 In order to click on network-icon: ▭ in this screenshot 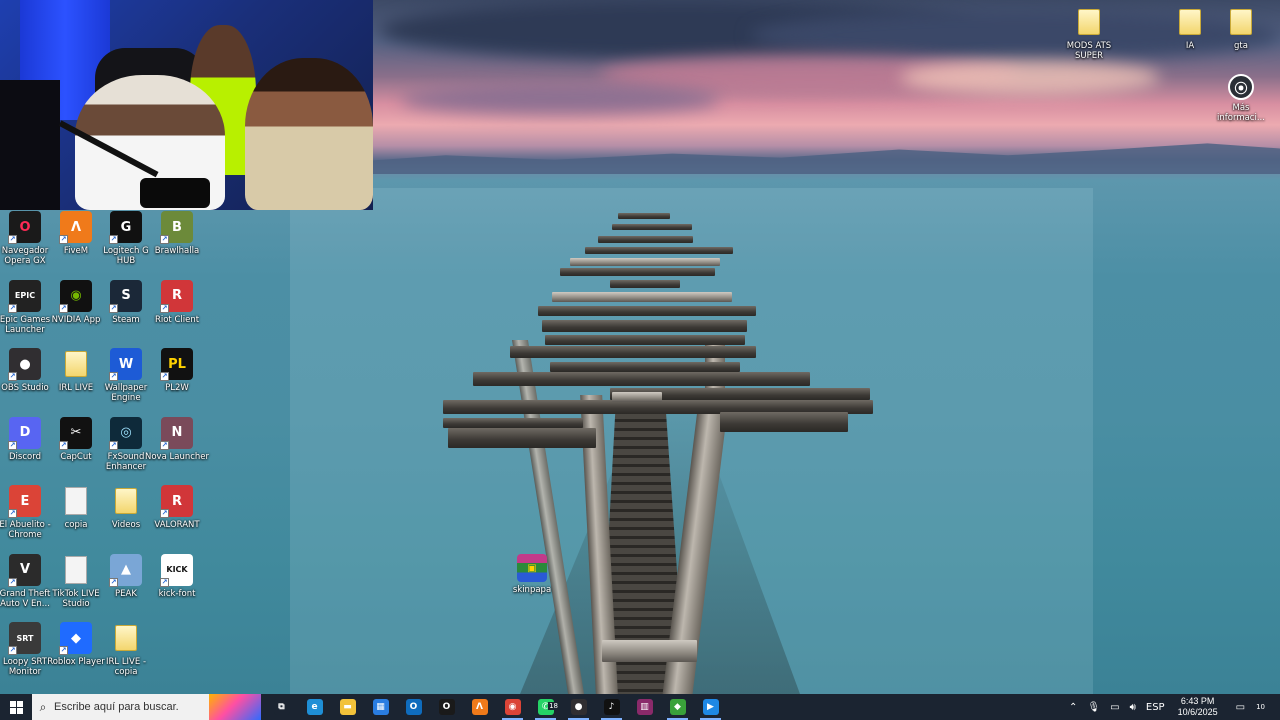, I will do `click(1114, 707)`.